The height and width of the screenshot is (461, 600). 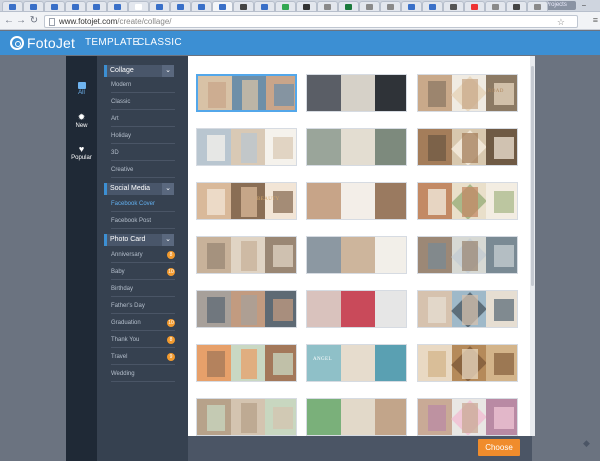 What do you see at coordinates (143, 102) in the screenshot?
I see `category-item: Classic` at bounding box center [143, 102].